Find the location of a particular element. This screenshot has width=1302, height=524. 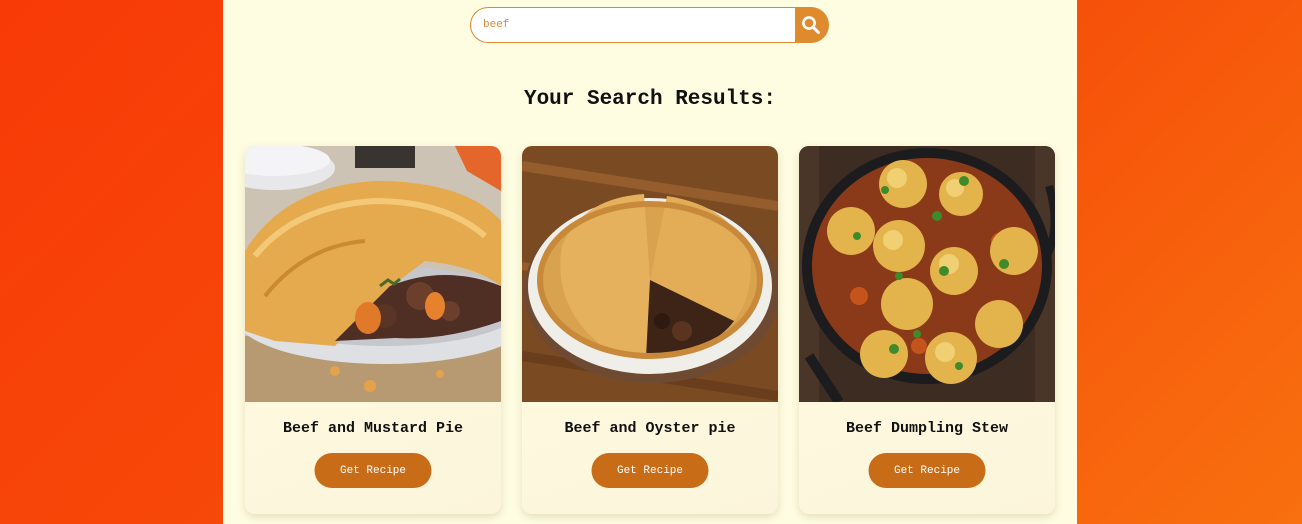

recipe-card: Beef Dumpling Stew Get Recipe is located at coordinates (927, 330).